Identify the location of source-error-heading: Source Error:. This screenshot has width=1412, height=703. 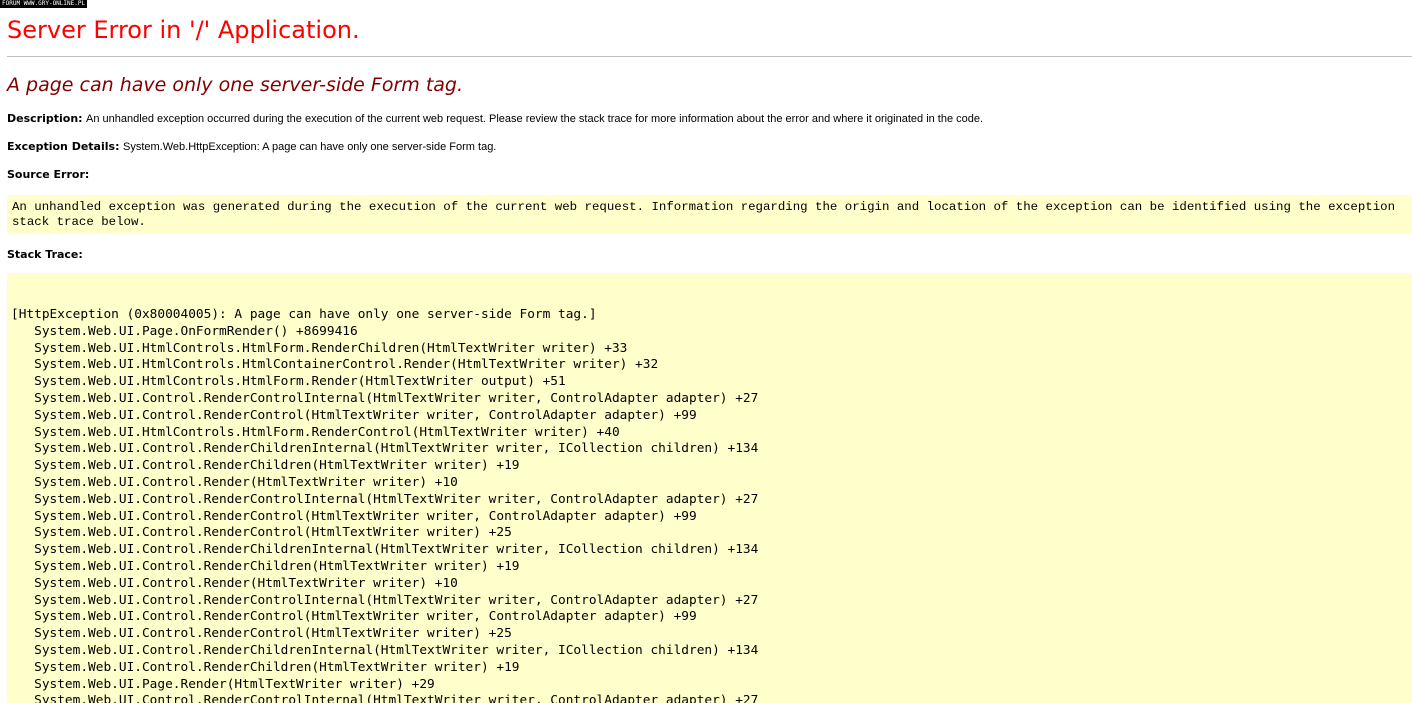
(48, 175).